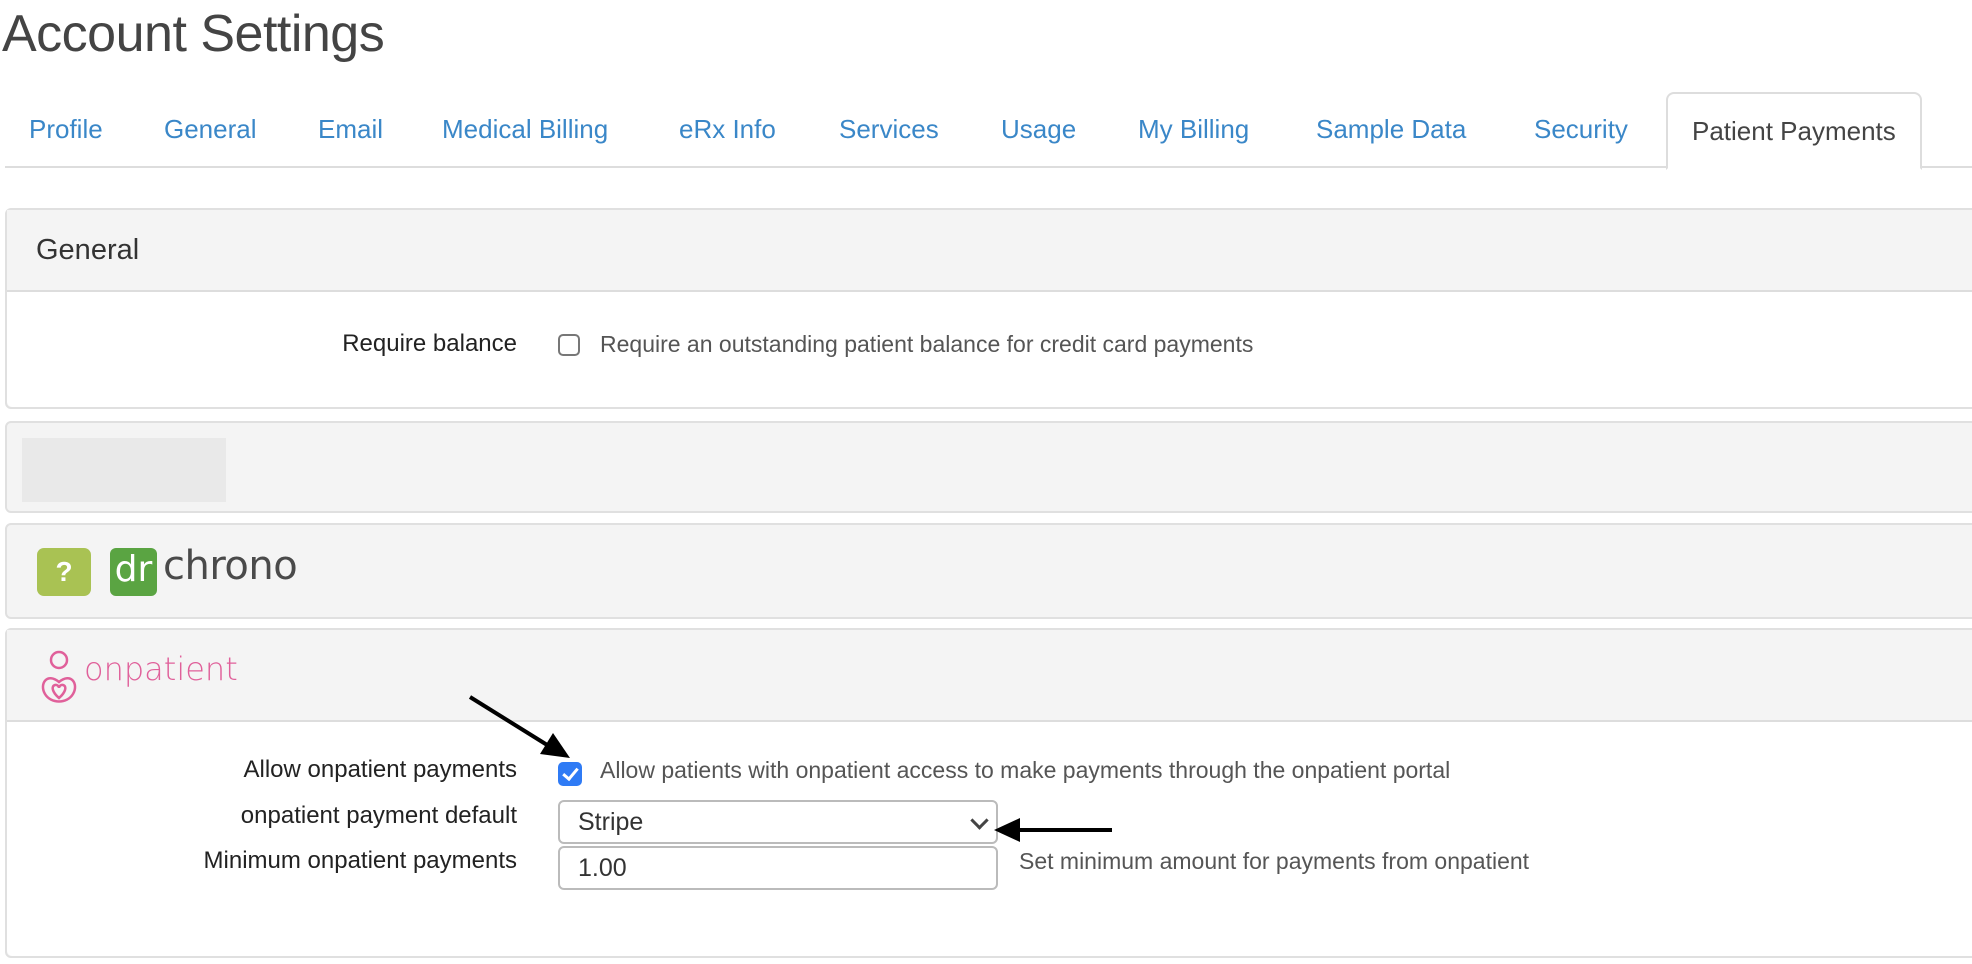 Image resolution: width=1972 pixels, height=964 pixels. I want to click on minimum-payments-label: Minimum onpatient payments, so click(360, 860).